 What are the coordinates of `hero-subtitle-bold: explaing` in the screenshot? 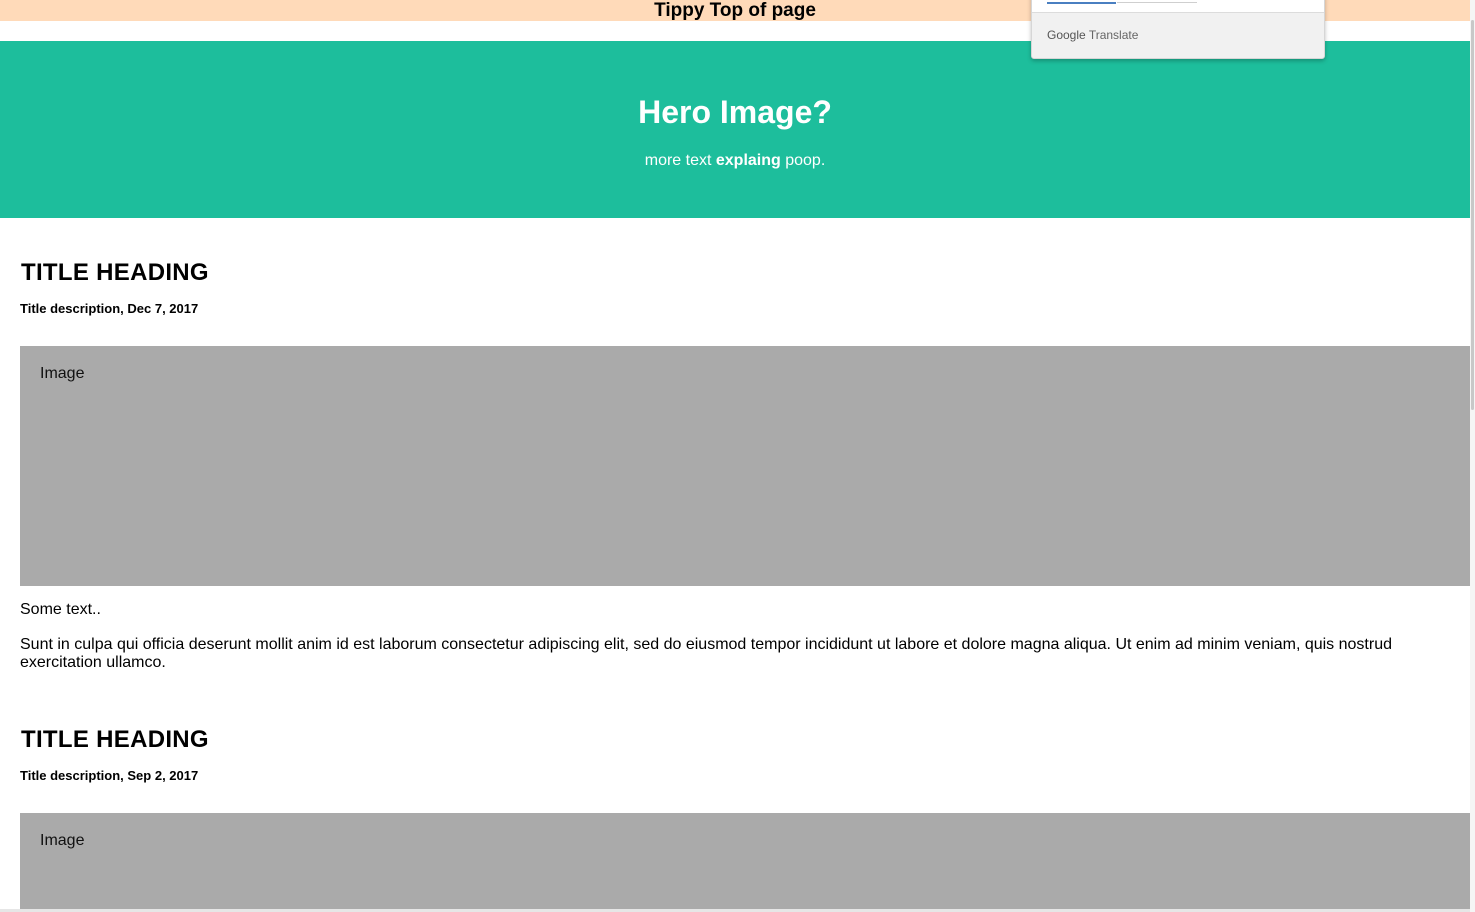 It's located at (748, 160).